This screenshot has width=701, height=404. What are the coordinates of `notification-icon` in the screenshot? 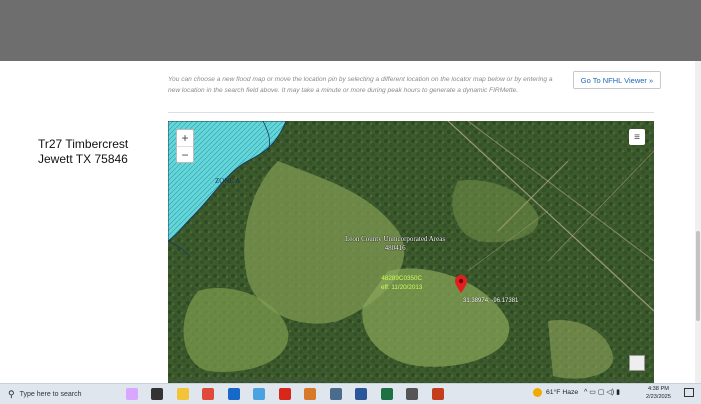 It's located at (689, 392).